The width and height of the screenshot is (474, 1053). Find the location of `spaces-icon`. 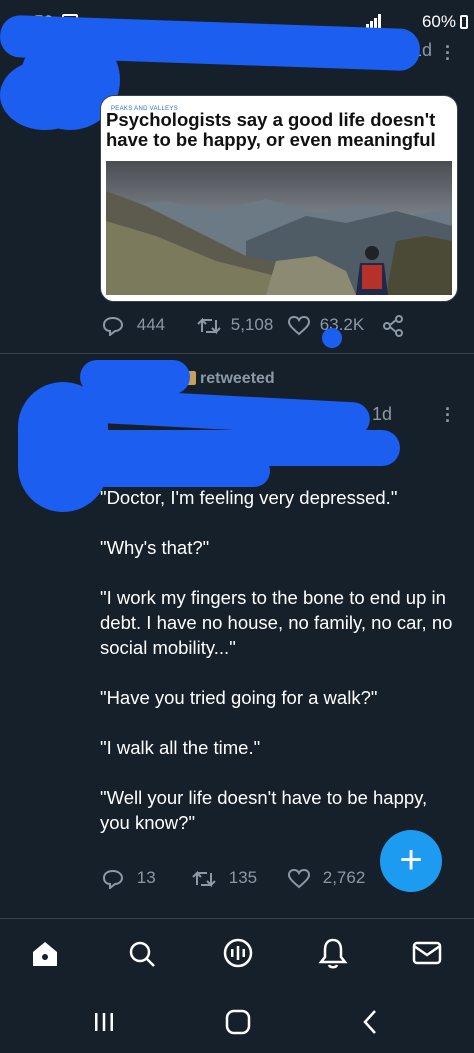

spaces-icon is located at coordinates (238, 953).